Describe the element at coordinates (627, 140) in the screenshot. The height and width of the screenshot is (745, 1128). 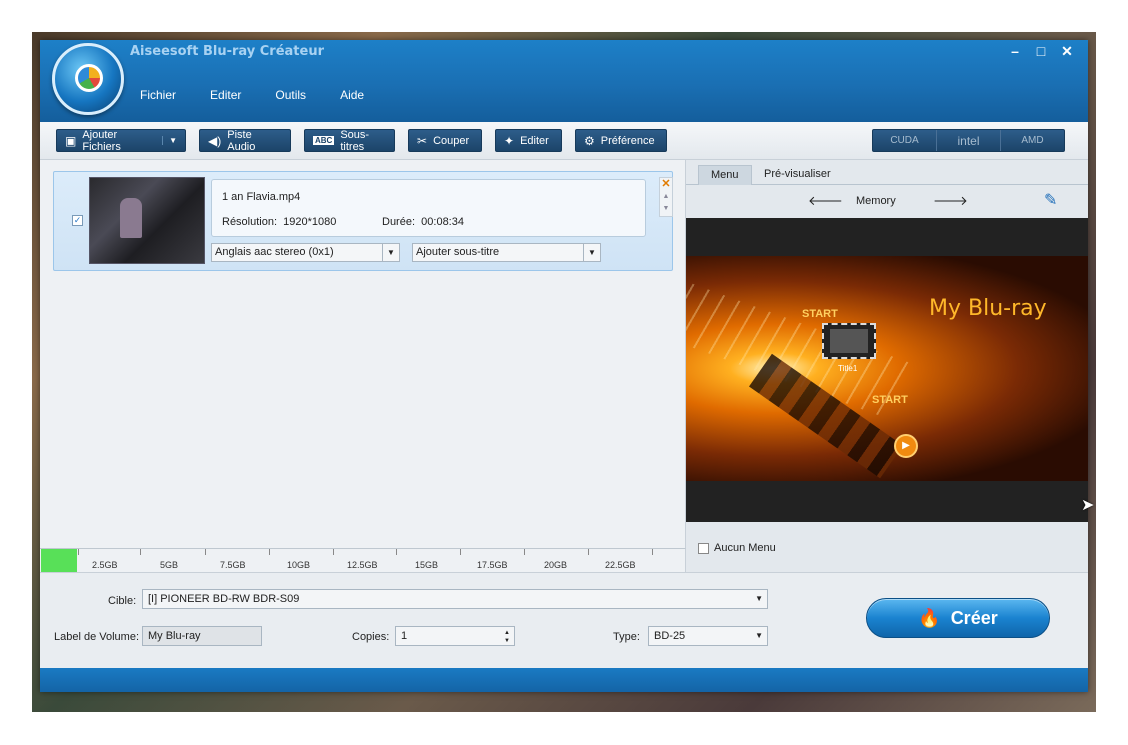
I see `preference-label: Préférence` at that location.